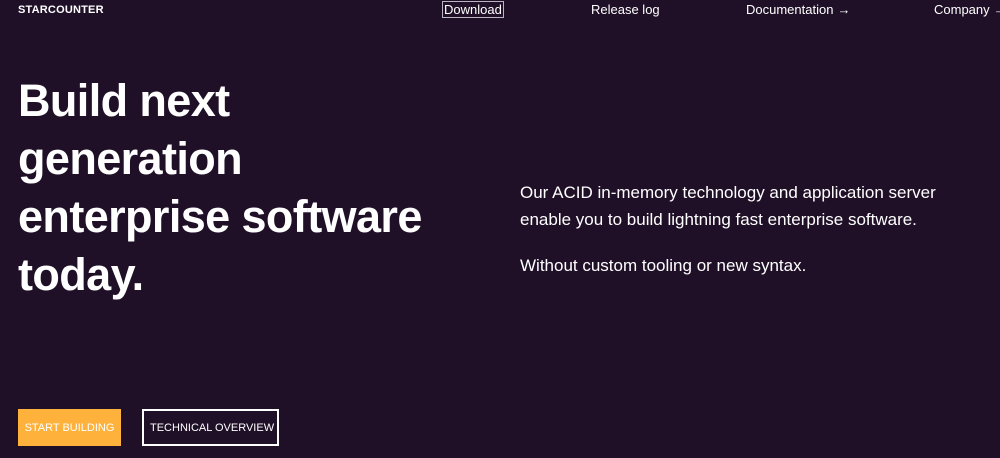  Describe the element at coordinates (124, 100) in the screenshot. I see `hero-title-line-1: Build next` at that location.